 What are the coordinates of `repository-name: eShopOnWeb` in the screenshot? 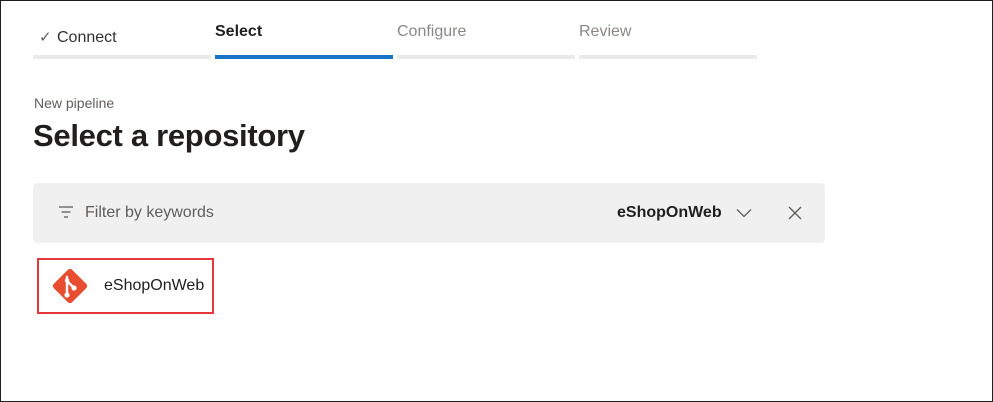 It's located at (154, 285).